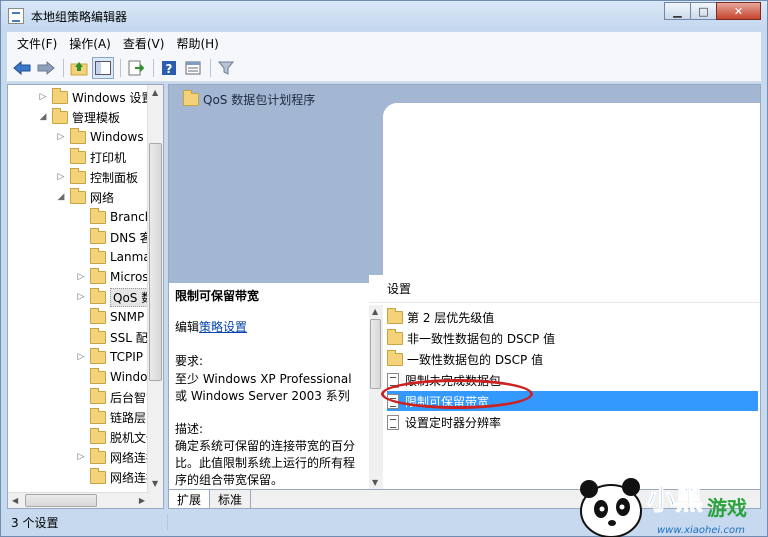 The image size is (768, 537). What do you see at coordinates (572, 317) in the screenshot?
I see `settings-row: 第 2 层优先级值` at bounding box center [572, 317].